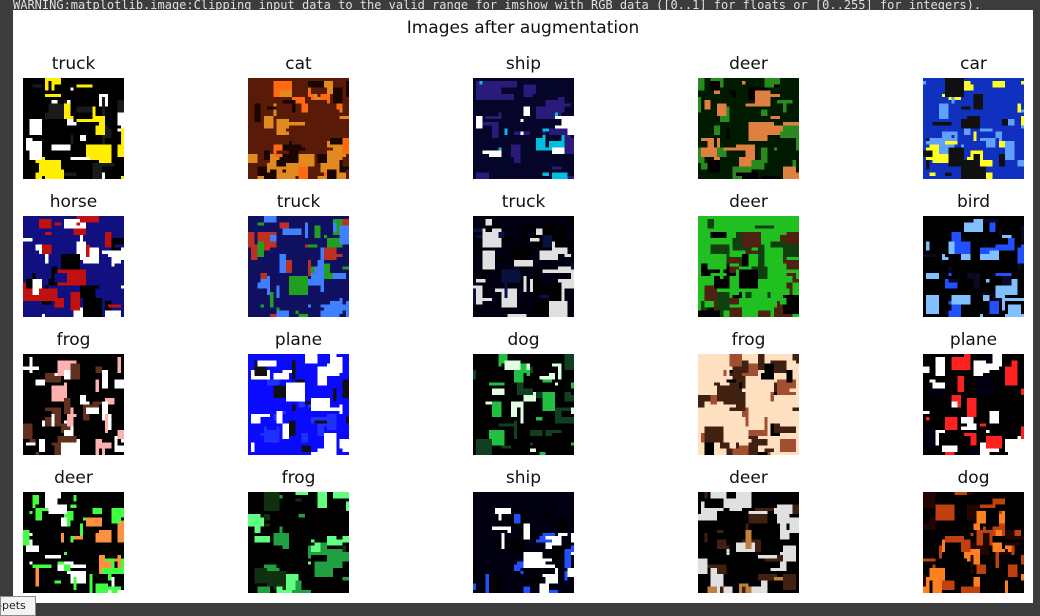  What do you see at coordinates (18, 606) in the screenshot?
I see `snippets-tab: ppets` at bounding box center [18, 606].